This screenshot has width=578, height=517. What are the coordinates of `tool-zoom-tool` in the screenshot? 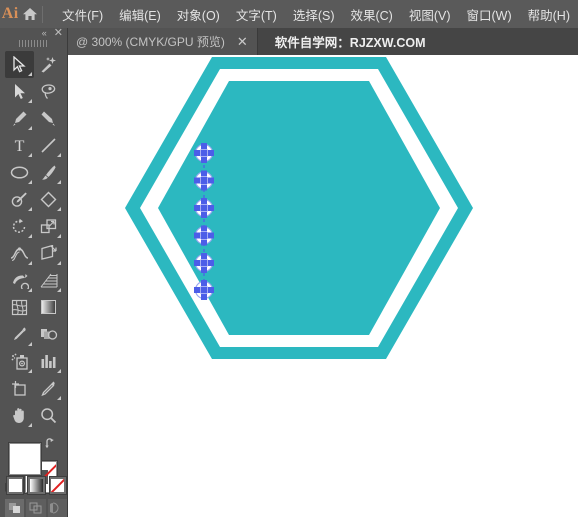 It's located at (48, 415).